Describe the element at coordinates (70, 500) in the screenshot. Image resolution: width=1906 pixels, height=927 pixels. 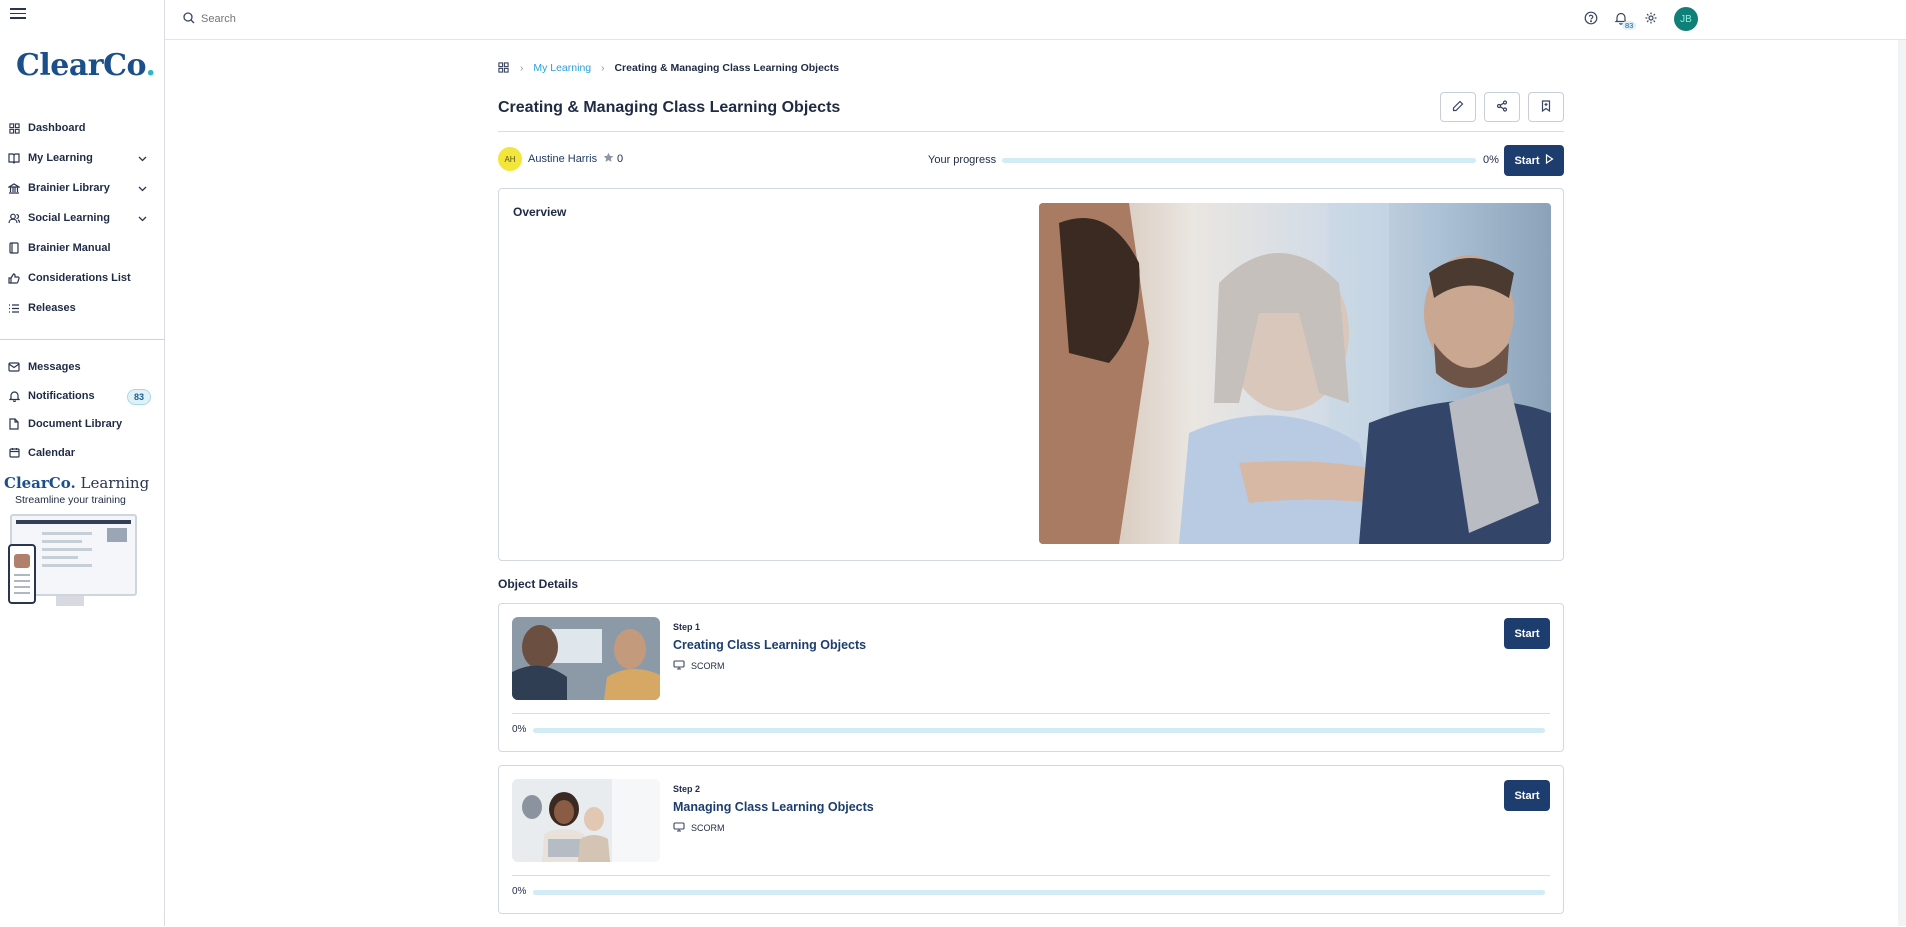
I see `promo-tagline: Streamline your training` at that location.